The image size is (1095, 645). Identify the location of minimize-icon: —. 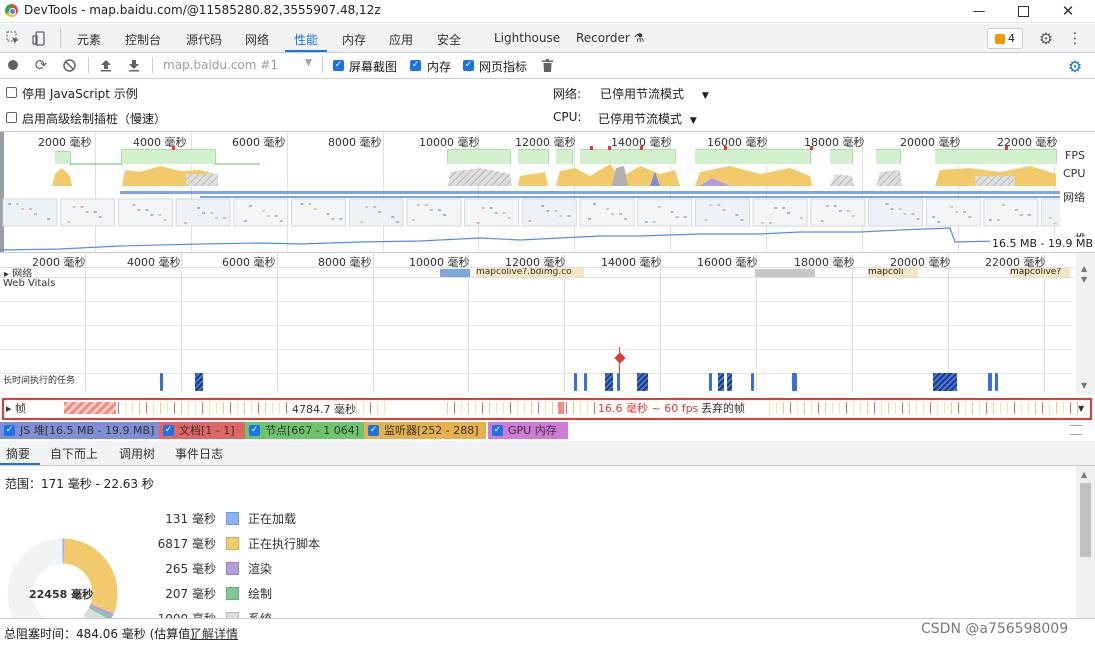
(979, 11).